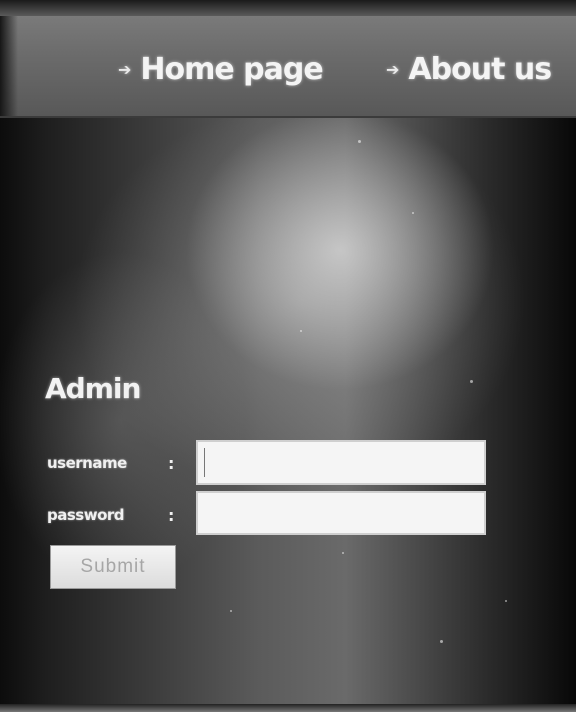  I want to click on nav-link-label: About us, so click(480, 69).